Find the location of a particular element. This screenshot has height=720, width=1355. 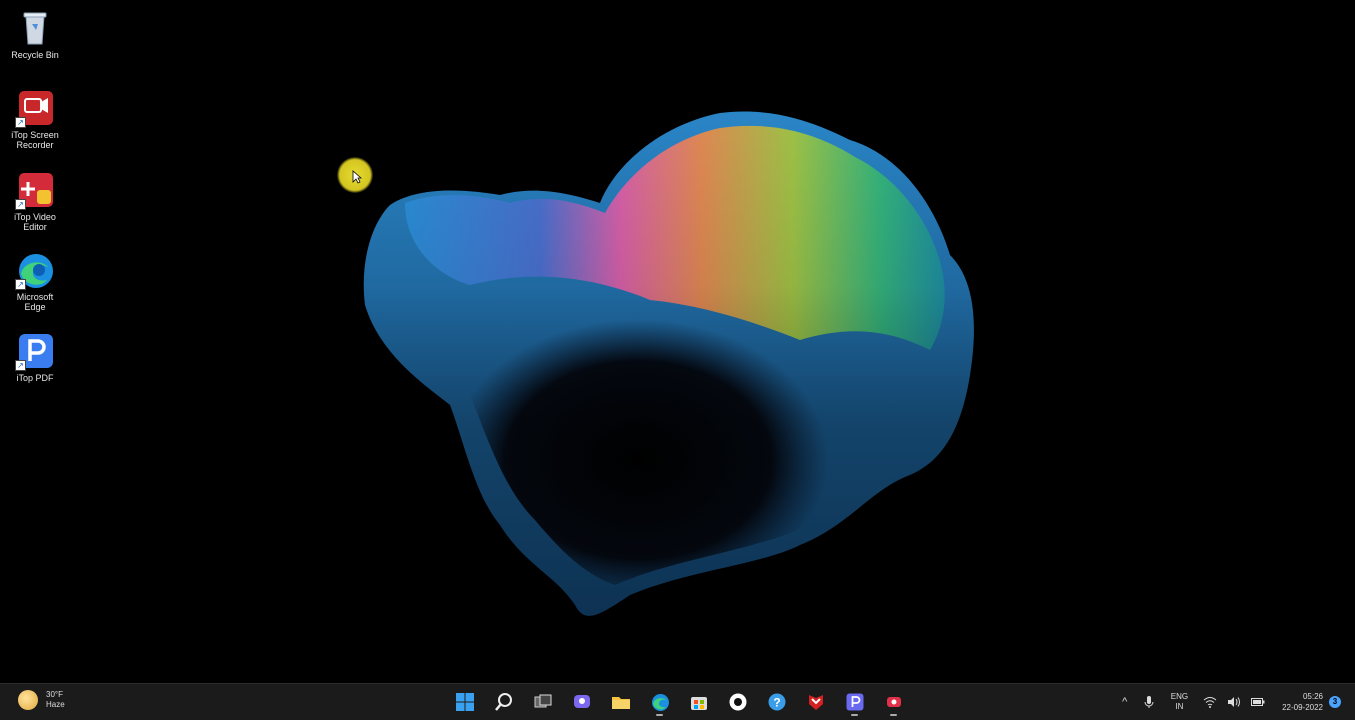

weather-condition: Haze is located at coordinates (55, 704).